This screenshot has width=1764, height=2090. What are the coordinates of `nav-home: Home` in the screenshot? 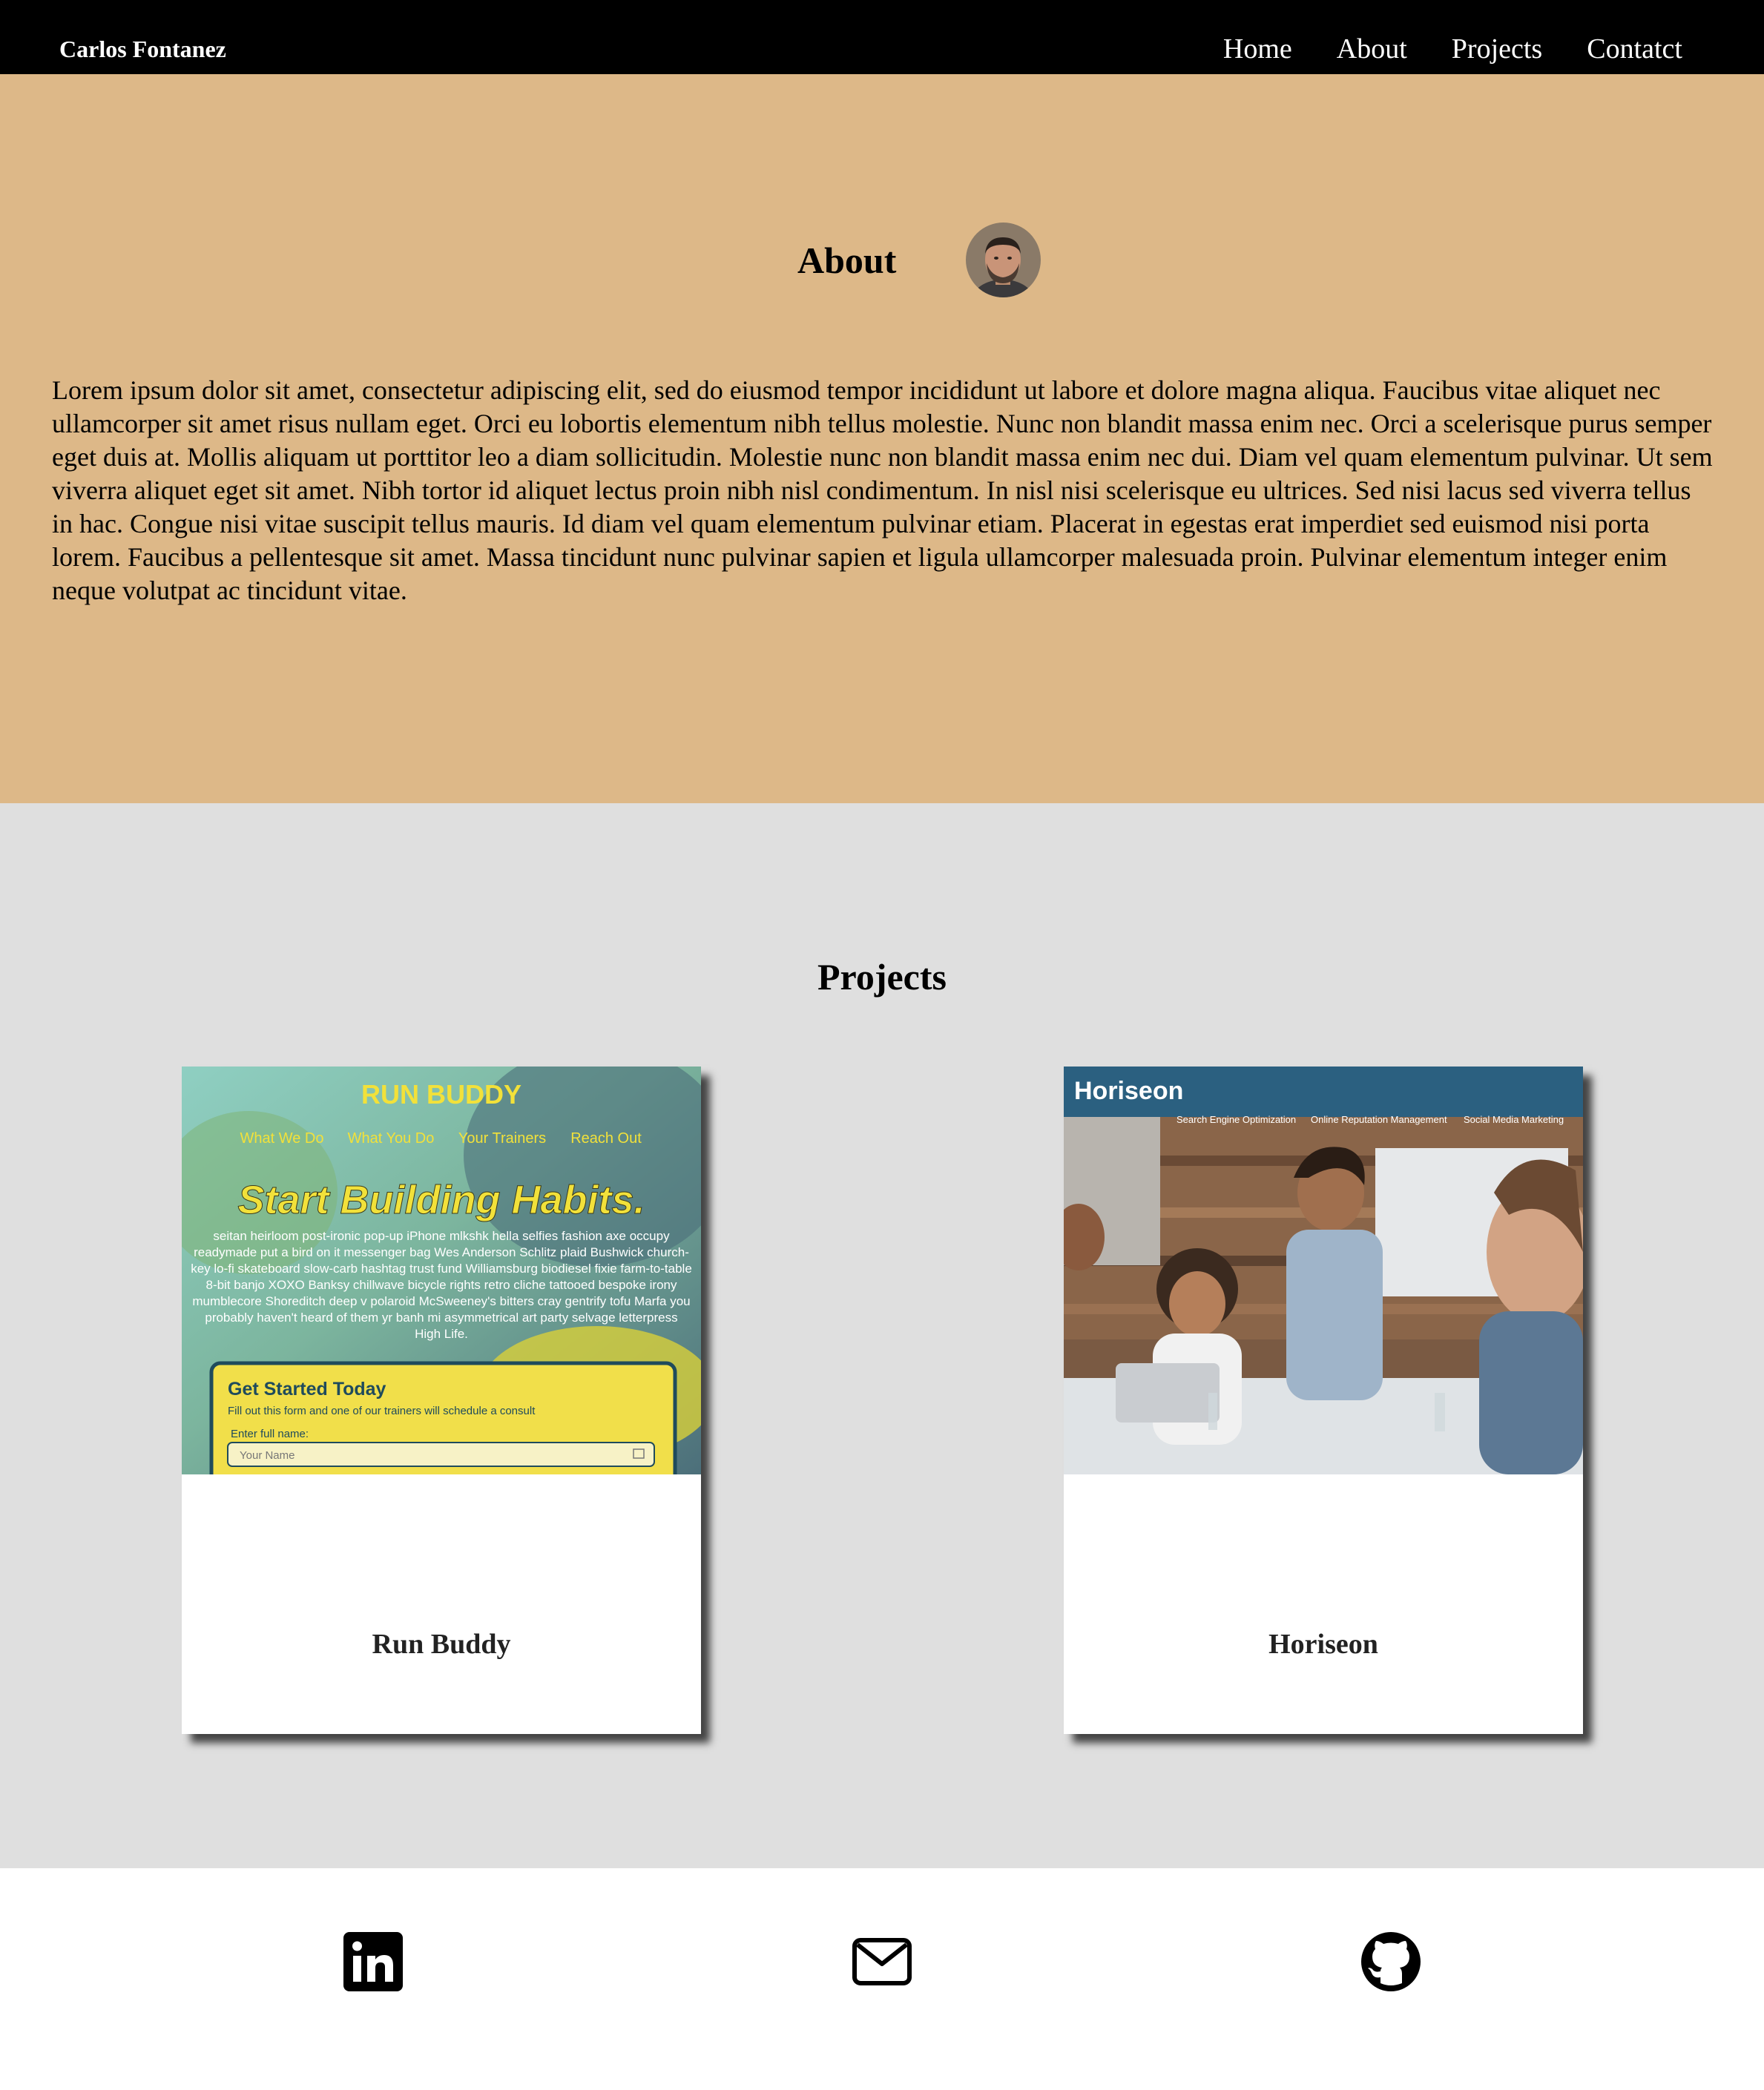 It's located at (1257, 49).